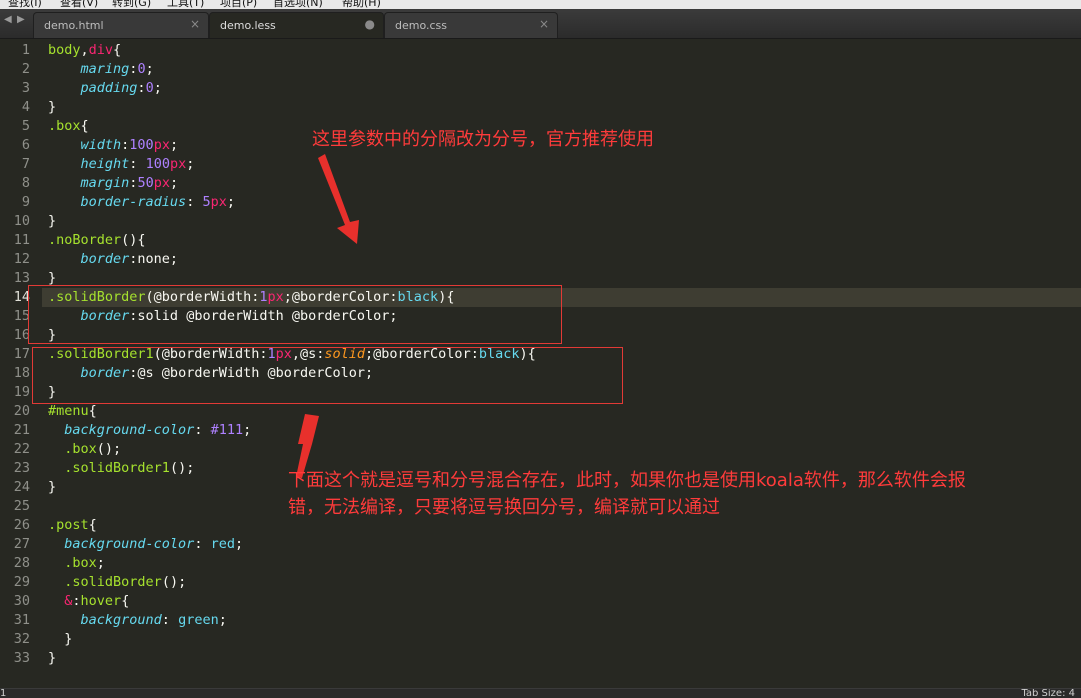 Image resolution: width=1081 pixels, height=698 pixels. What do you see at coordinates (133, 202) in the screenshot?
I see `code-token: border-radius` at bounding box center [133, 202].